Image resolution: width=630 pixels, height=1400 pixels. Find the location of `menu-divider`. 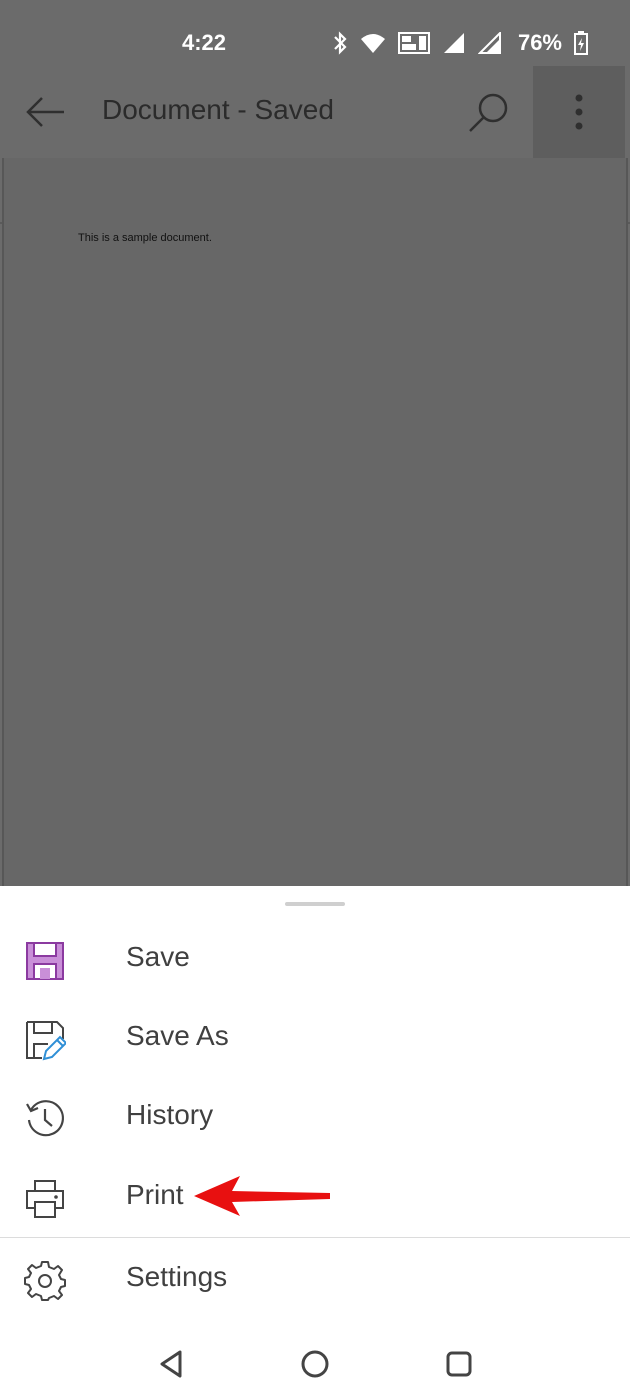

menu-divider is located at coordinates (315, 1237).